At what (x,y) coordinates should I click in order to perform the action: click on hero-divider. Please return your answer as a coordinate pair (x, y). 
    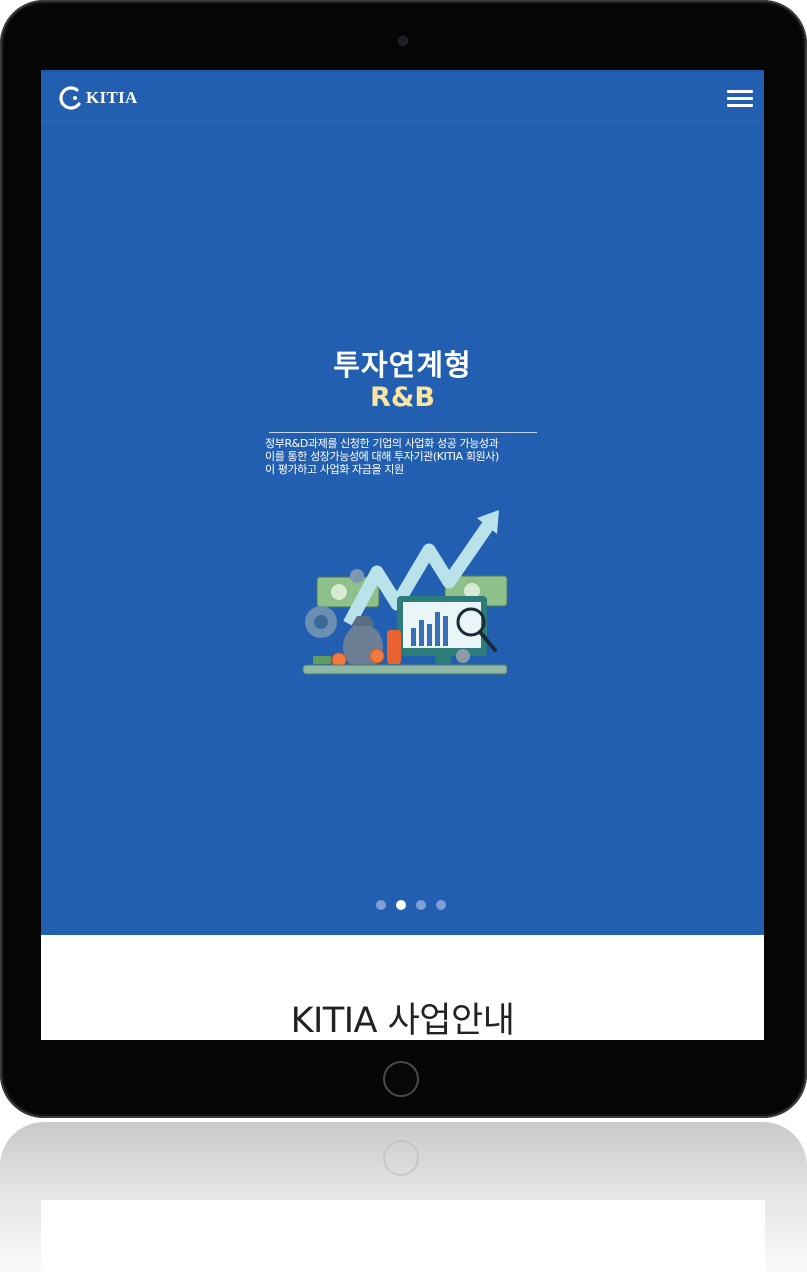
    Looking at the image, I should click on (403, 432).